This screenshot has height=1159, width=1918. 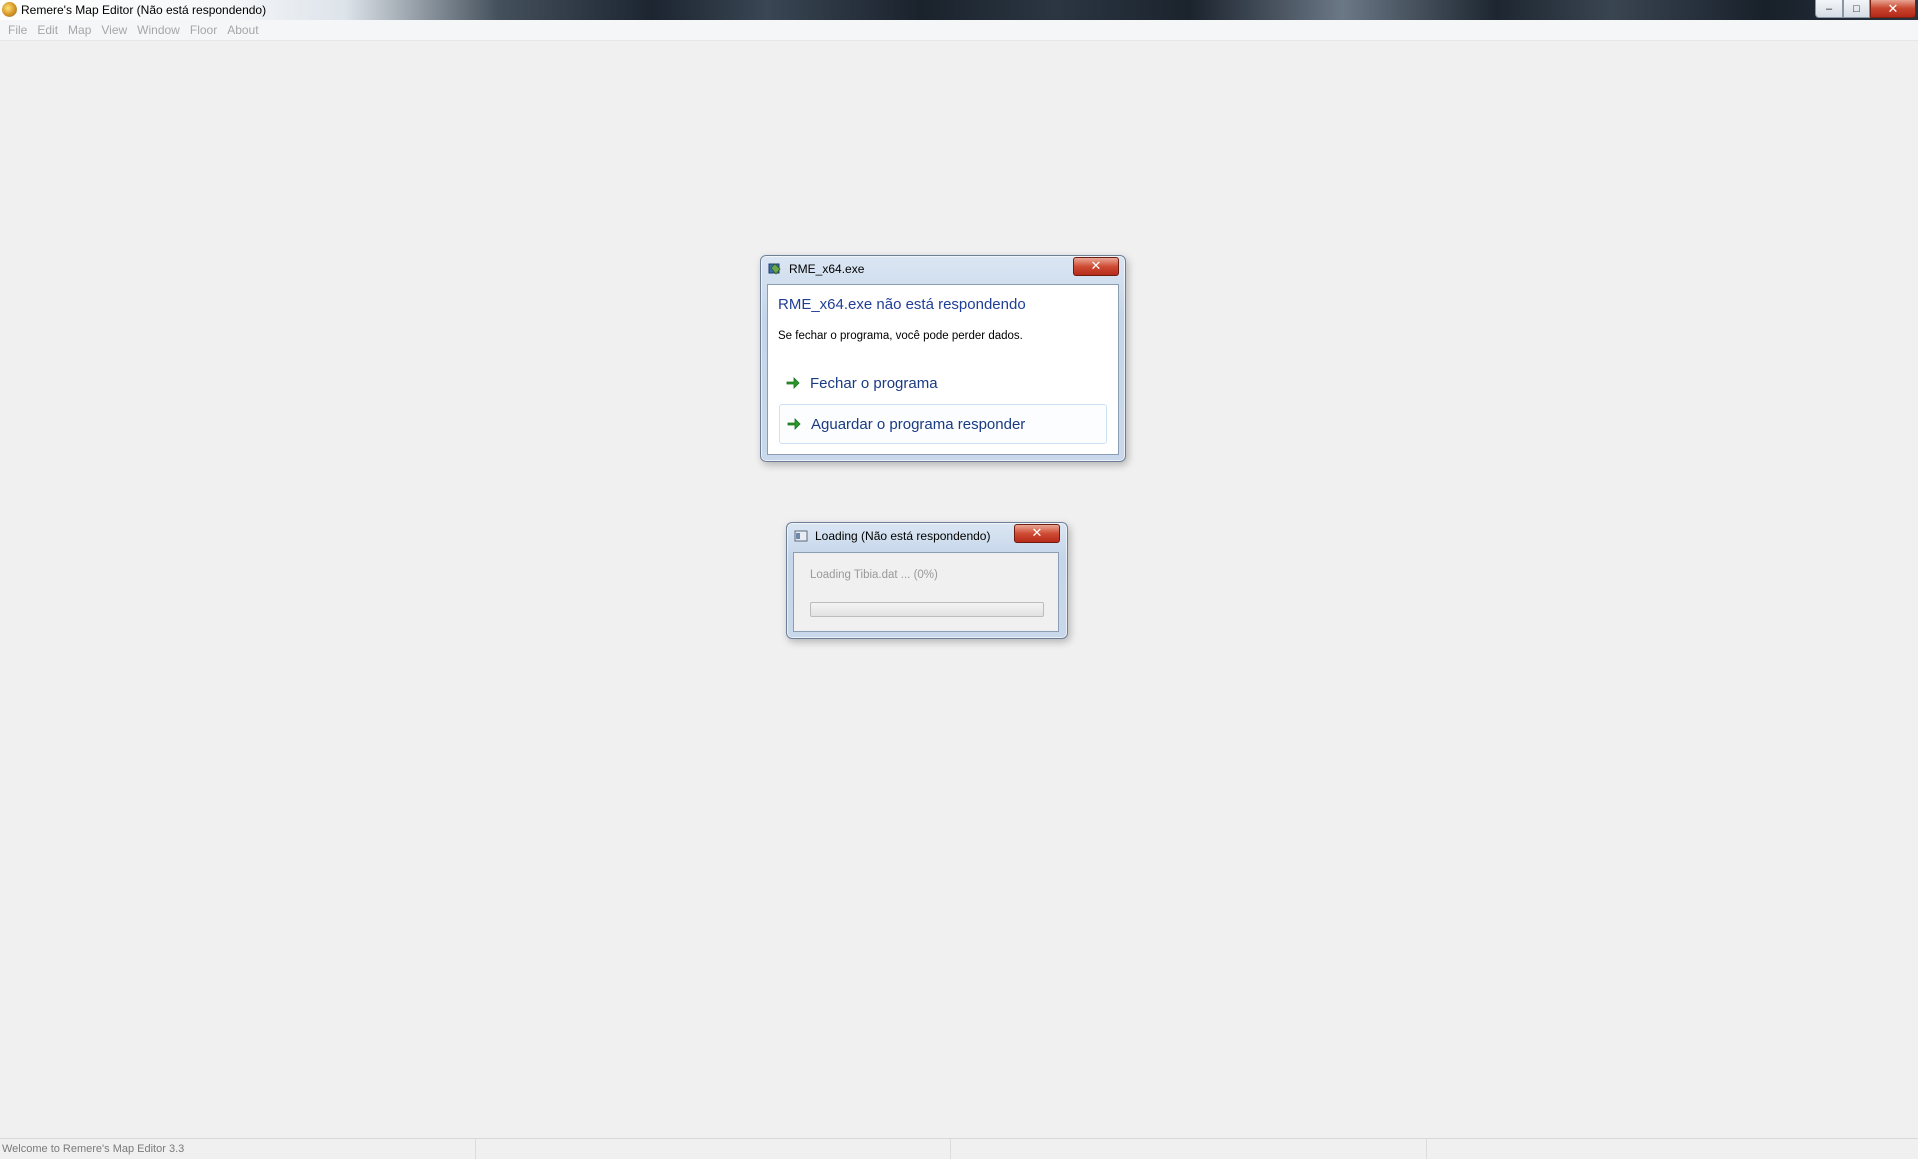 What do you see at coordinates (114, 30) in the screenshot?
I see `menu-view: View` at bounding box center [114, 30].